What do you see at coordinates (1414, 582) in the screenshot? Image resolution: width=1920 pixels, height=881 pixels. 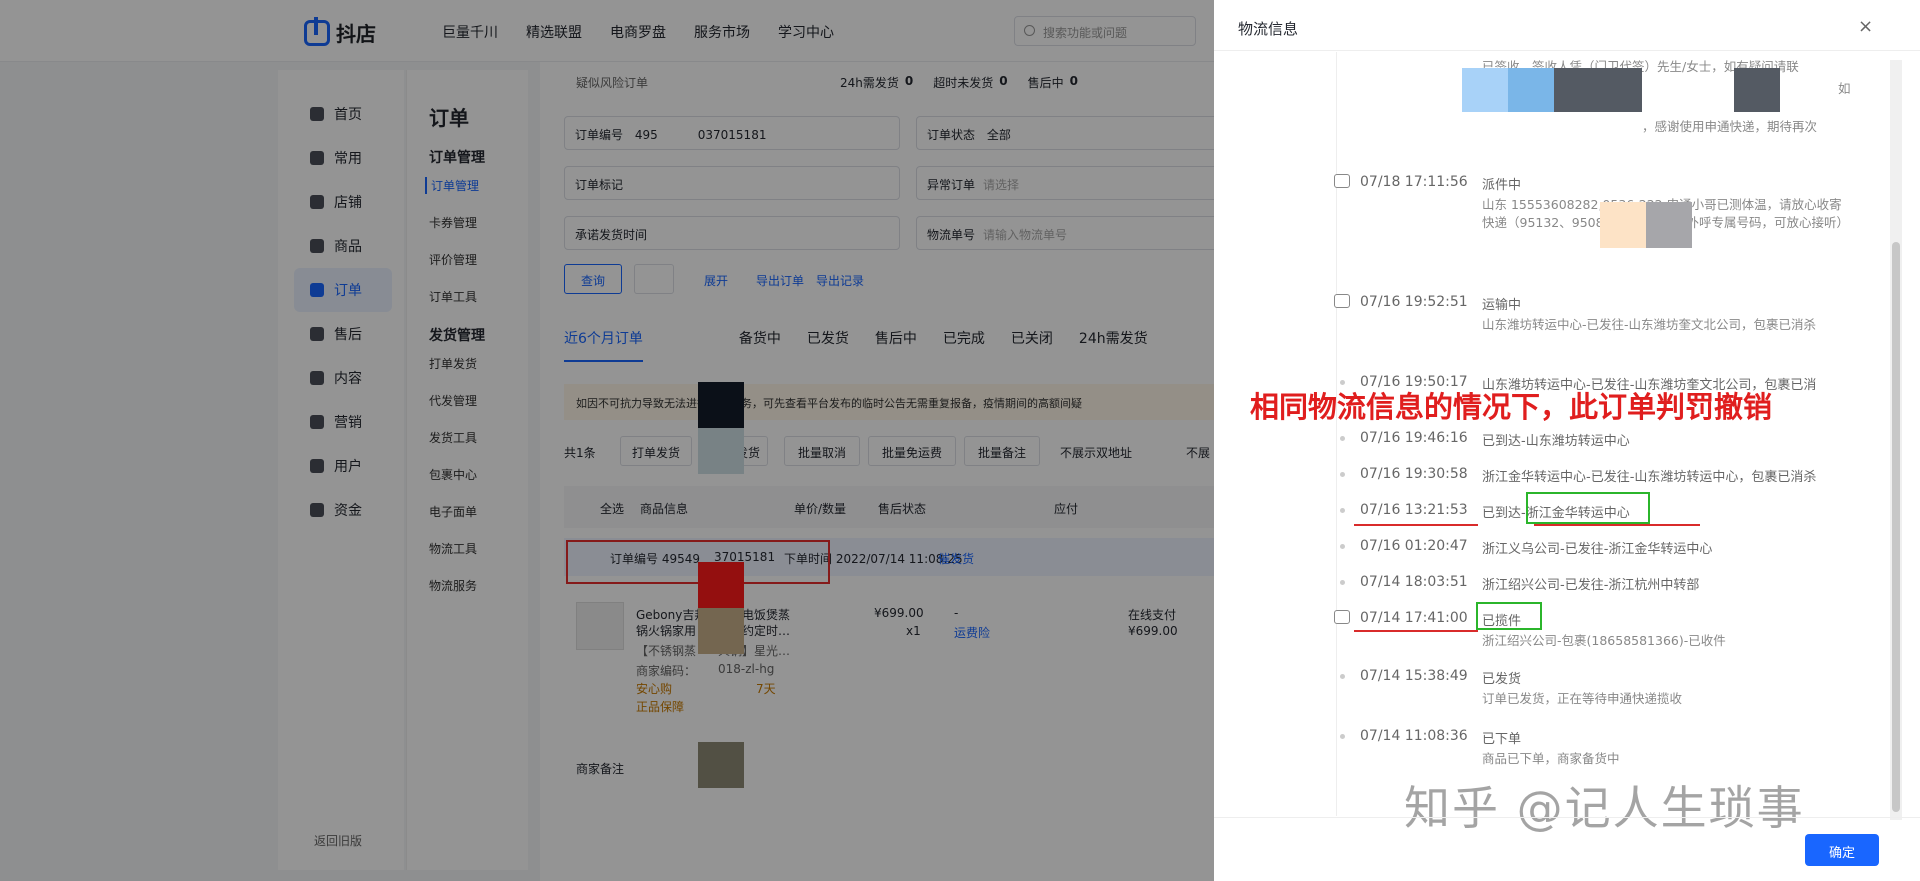 I see `event-time: 07/14 18:03:51` at bounding box center [1414, 582].